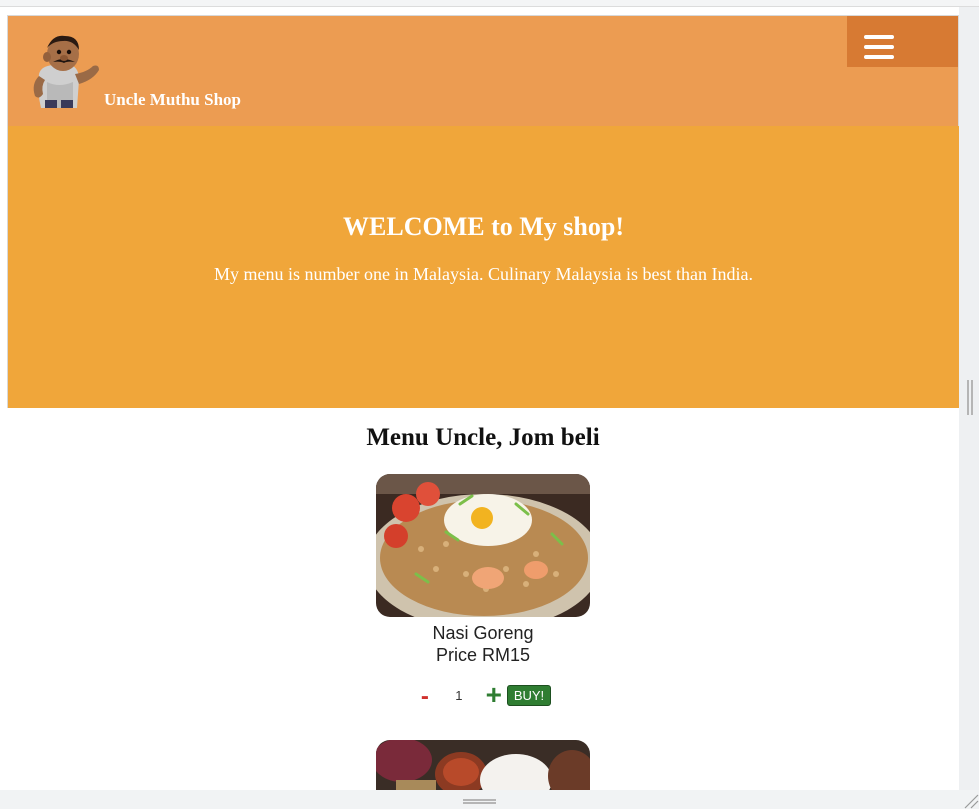 This screenshot has height=809, width=979. I want to click on hamburger-menu-icon, so click(879, 37).